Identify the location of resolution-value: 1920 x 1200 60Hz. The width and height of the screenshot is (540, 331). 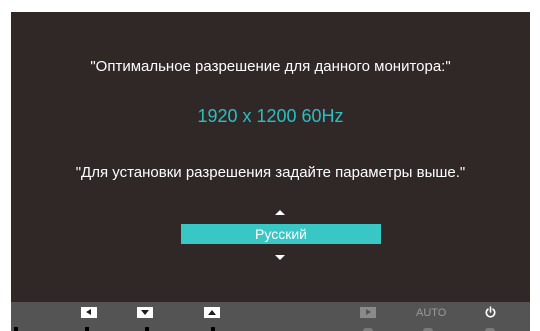
(270, 116).